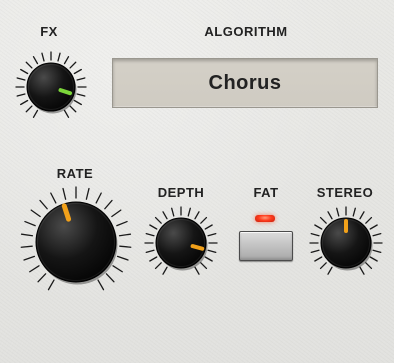  I want to click on fx-label: FX, so click(49, 31).